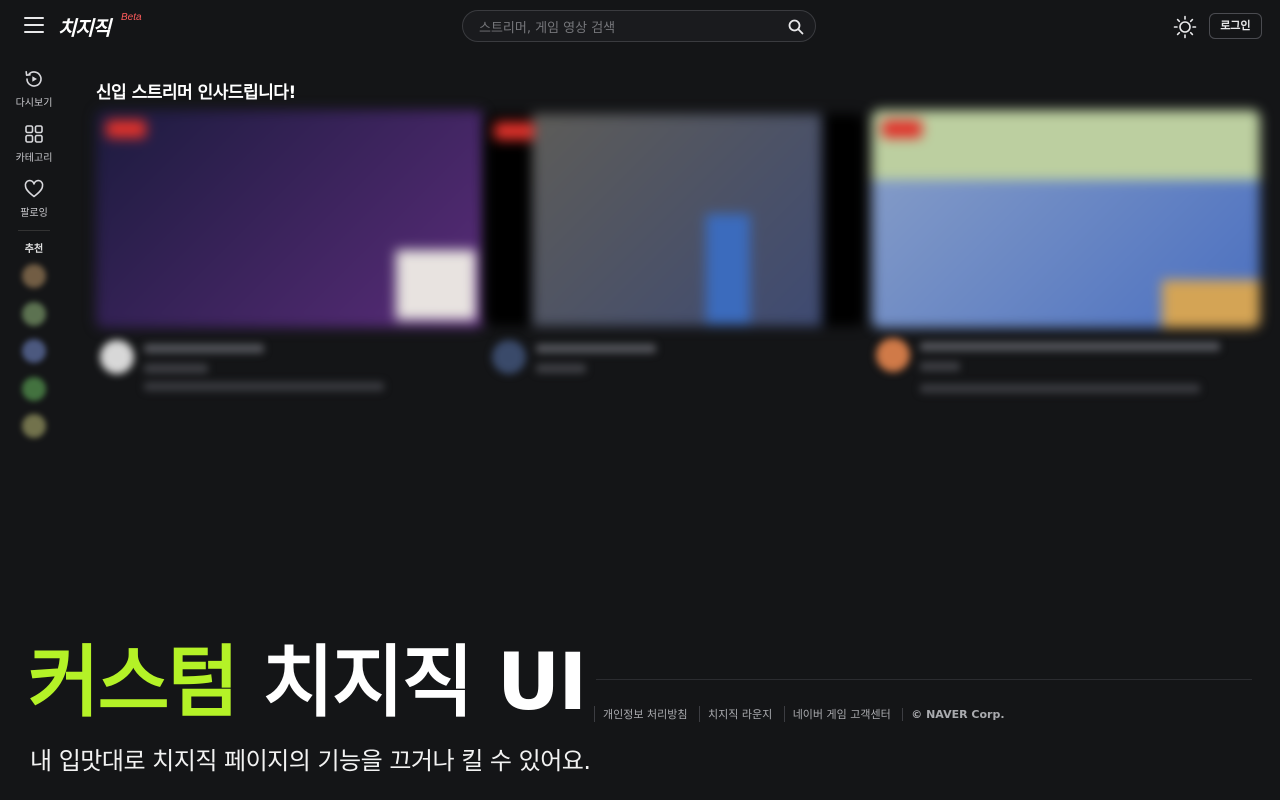 The width and height of the screenshot is (1280, 800). I want to click on promo-subtitle: 내 입맛대로 치지직 페이지의 기능을 끄거나 킬 수 있어요., so click(310, 761).